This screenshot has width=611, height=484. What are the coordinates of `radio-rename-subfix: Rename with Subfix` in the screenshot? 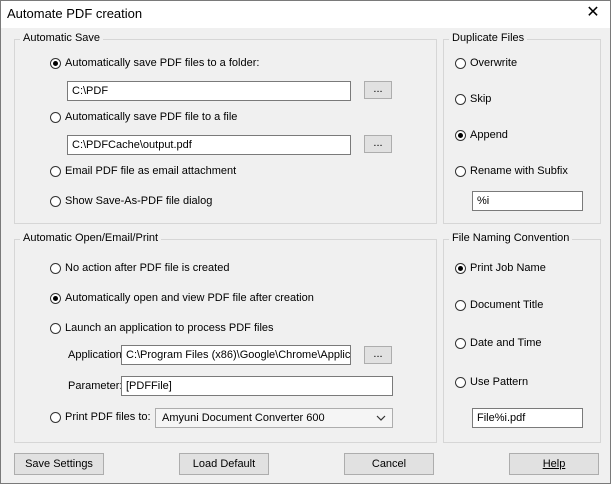 It's located at (511, 171).